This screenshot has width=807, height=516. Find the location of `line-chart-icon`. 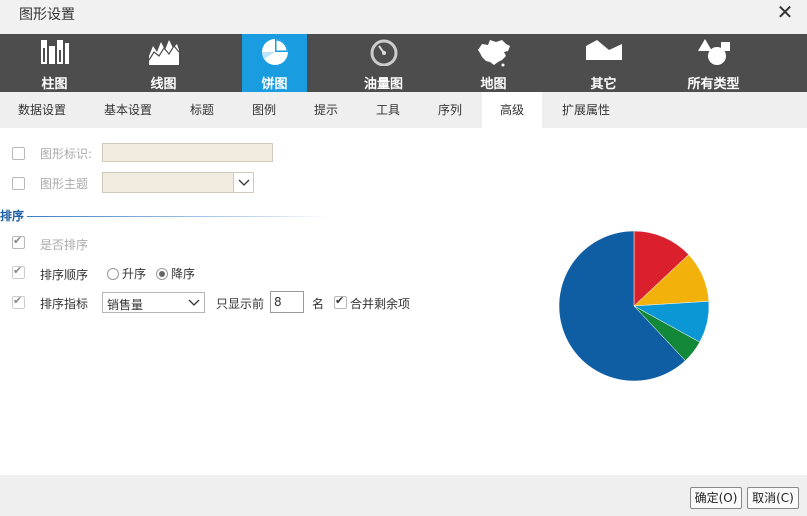

line-chart-icon is located at coordinates (163, 52).